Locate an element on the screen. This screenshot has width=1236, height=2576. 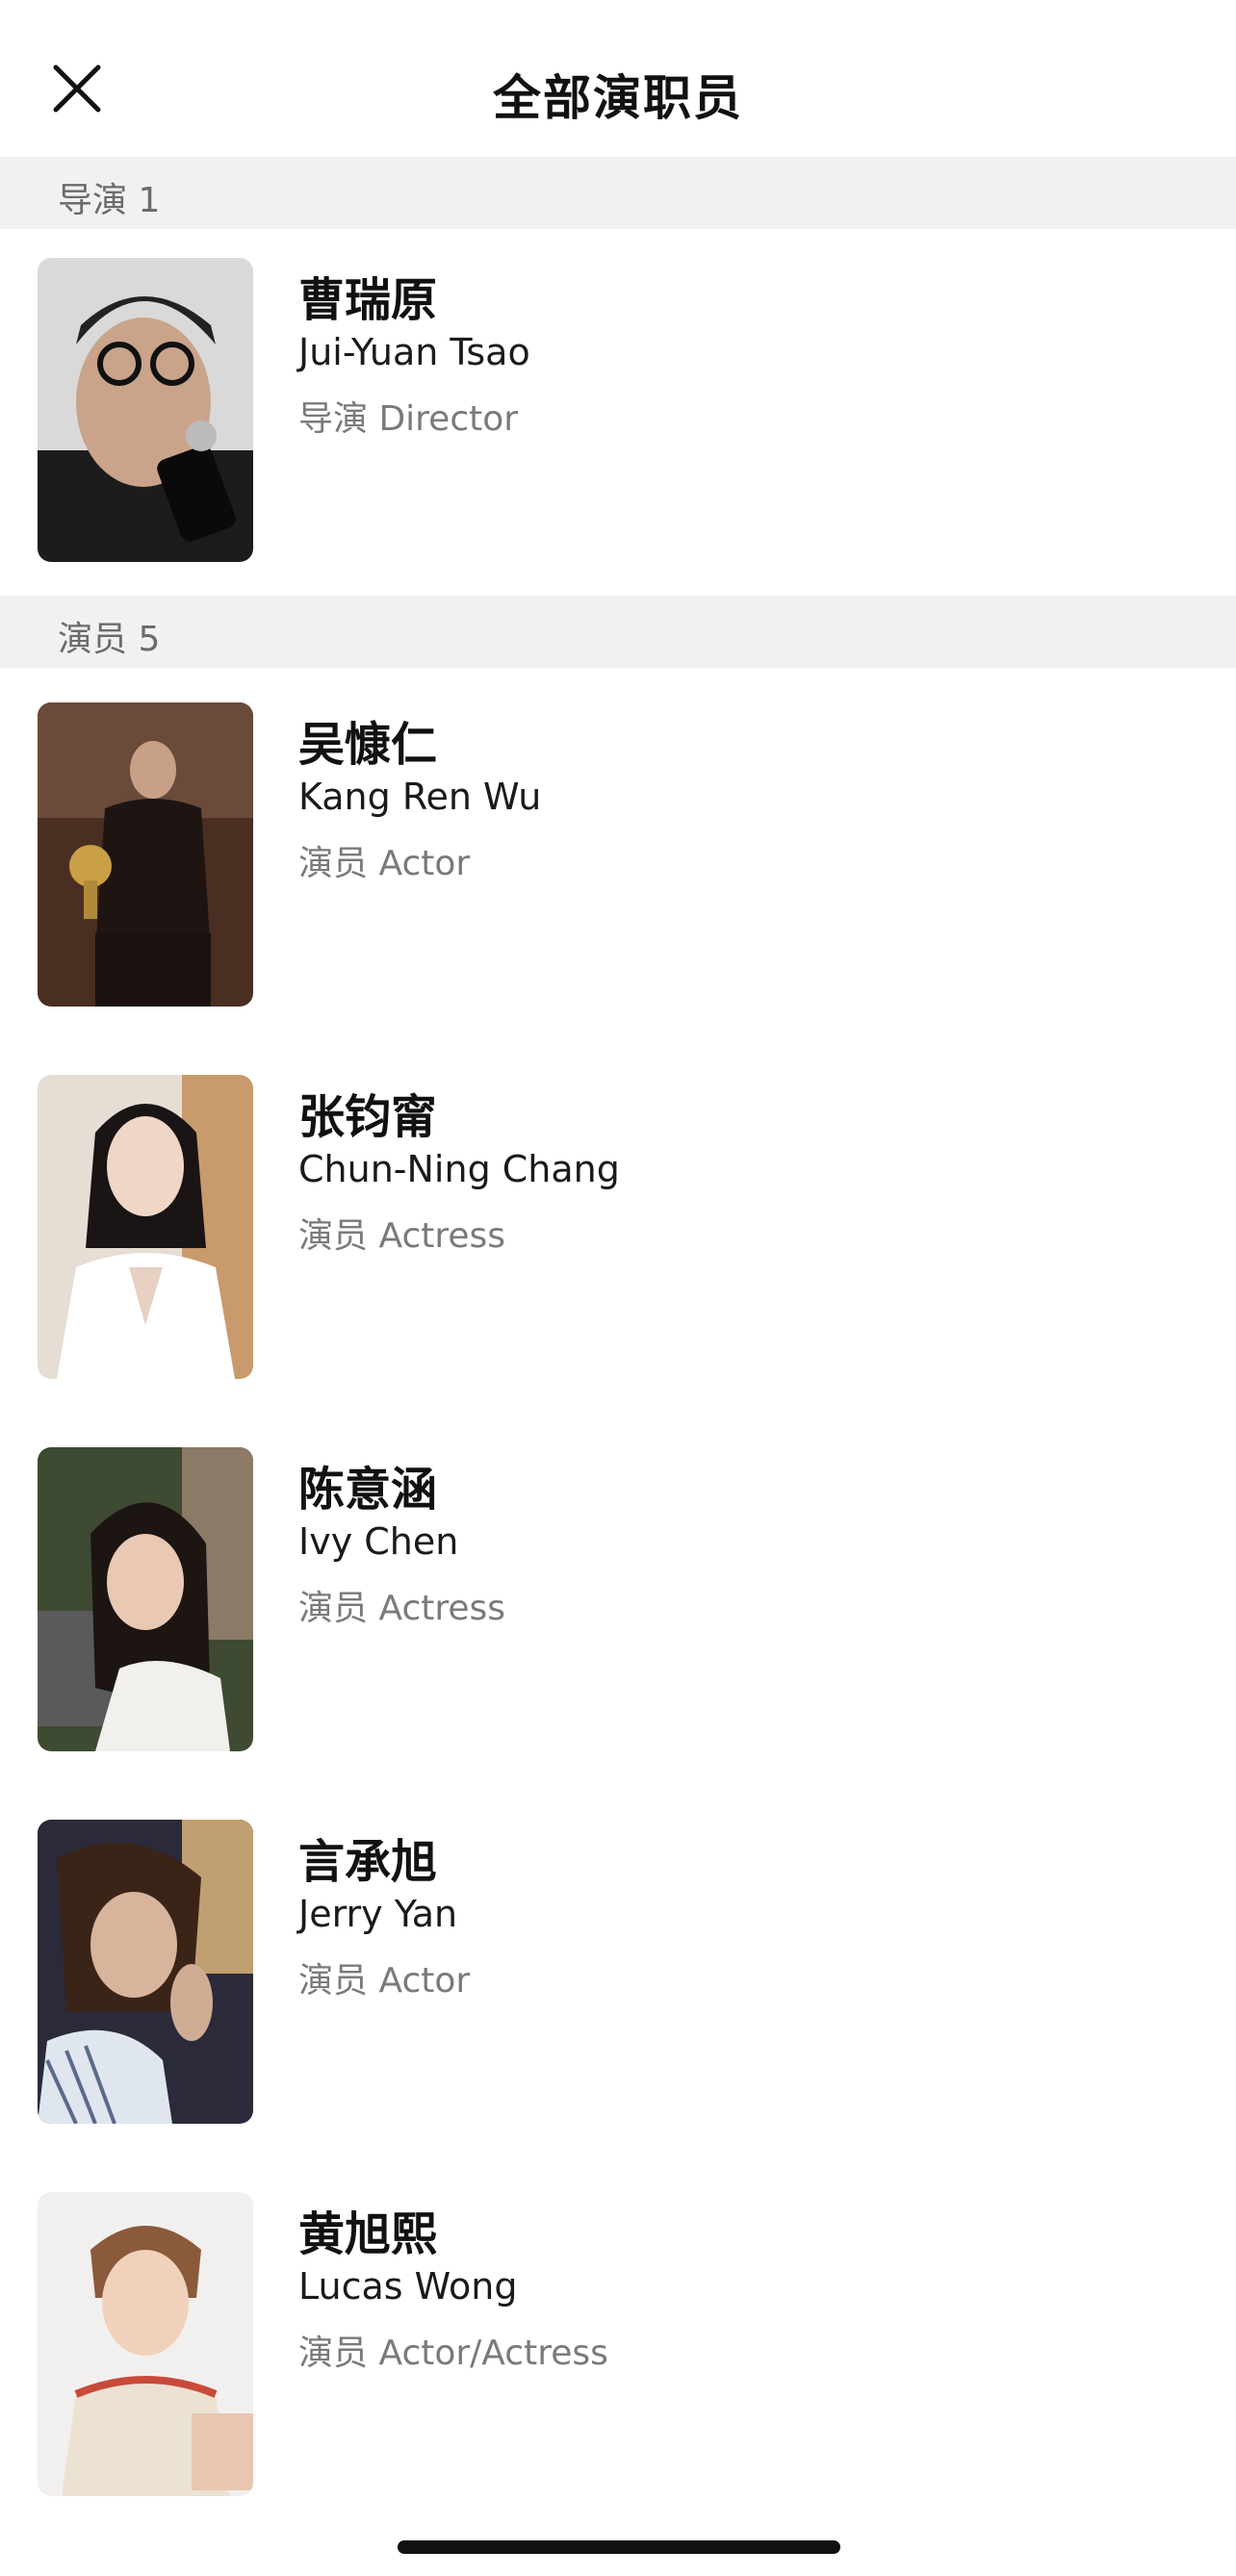
cast-item-actor-4: 言承旭 Jerry Yan 演员 Actor is located at coordinates (618, 1974).